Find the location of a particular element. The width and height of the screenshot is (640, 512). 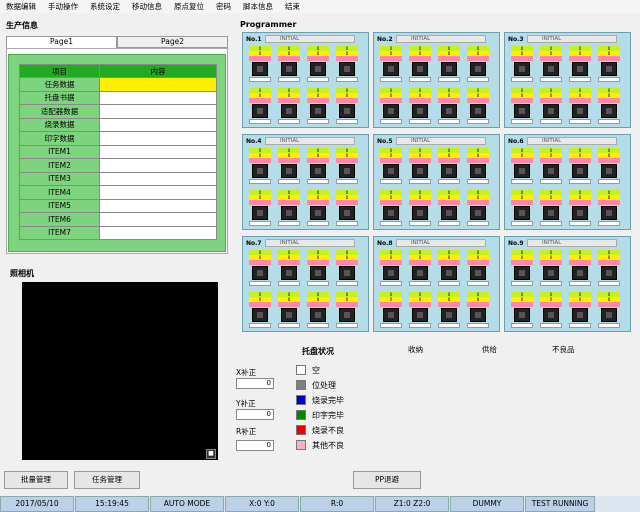

r-offset-input: 0 is located at coordinates (255, 445).